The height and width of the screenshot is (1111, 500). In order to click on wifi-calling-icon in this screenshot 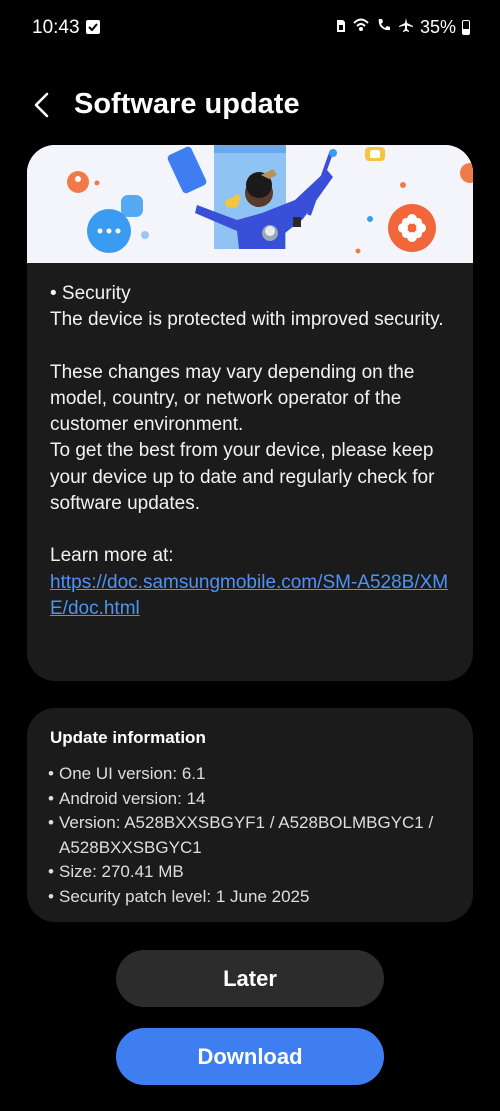, I will do `click(361, 27)`.